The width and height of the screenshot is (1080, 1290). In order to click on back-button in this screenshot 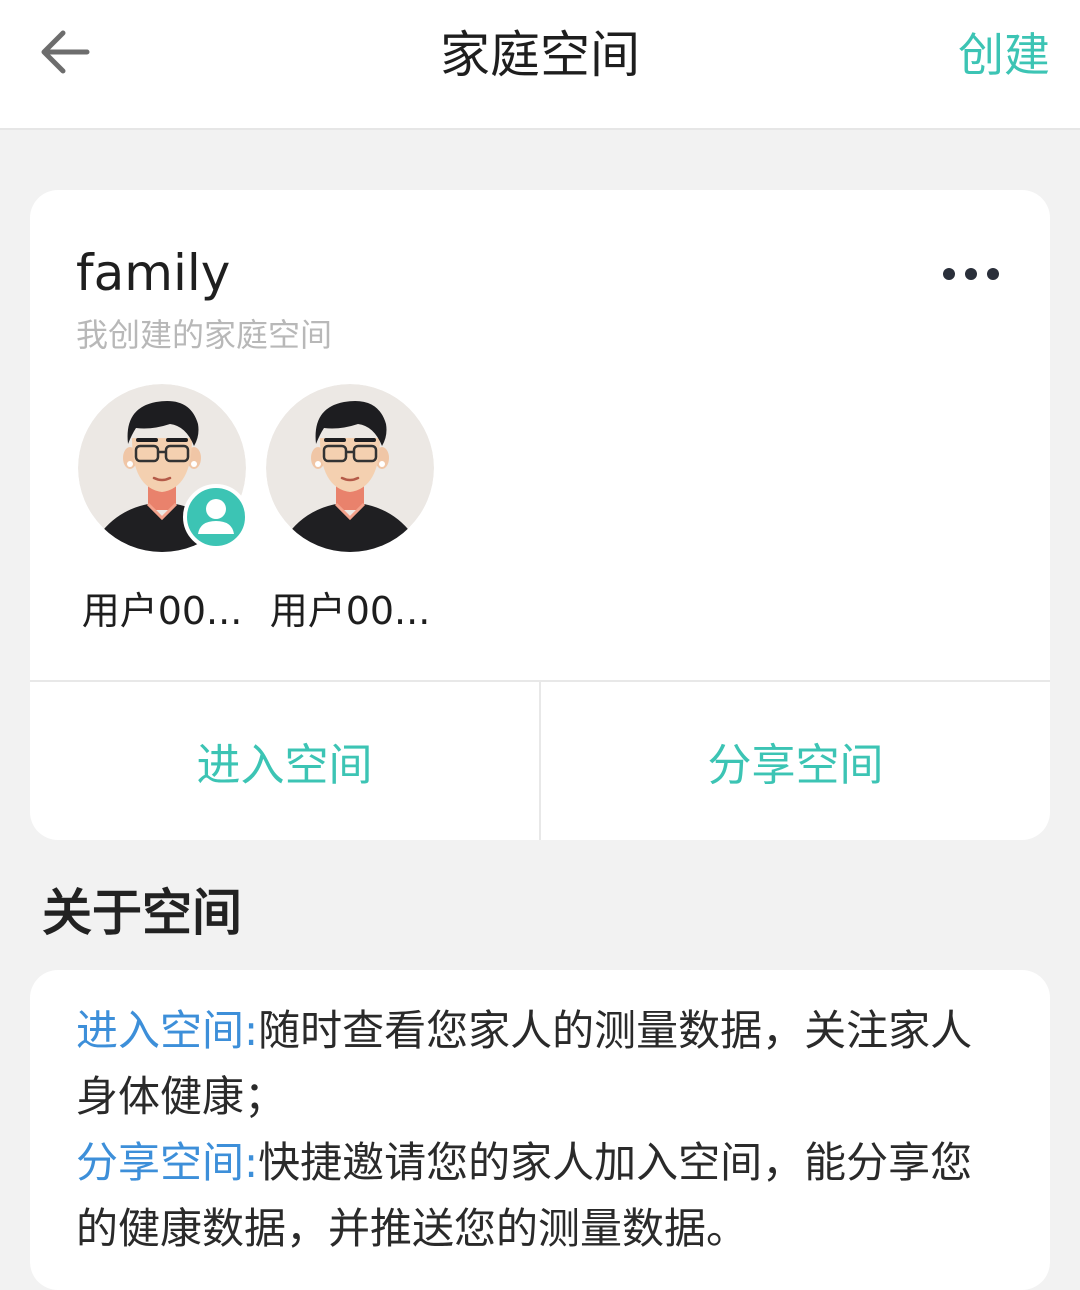, I will do `click(65, 52)`.